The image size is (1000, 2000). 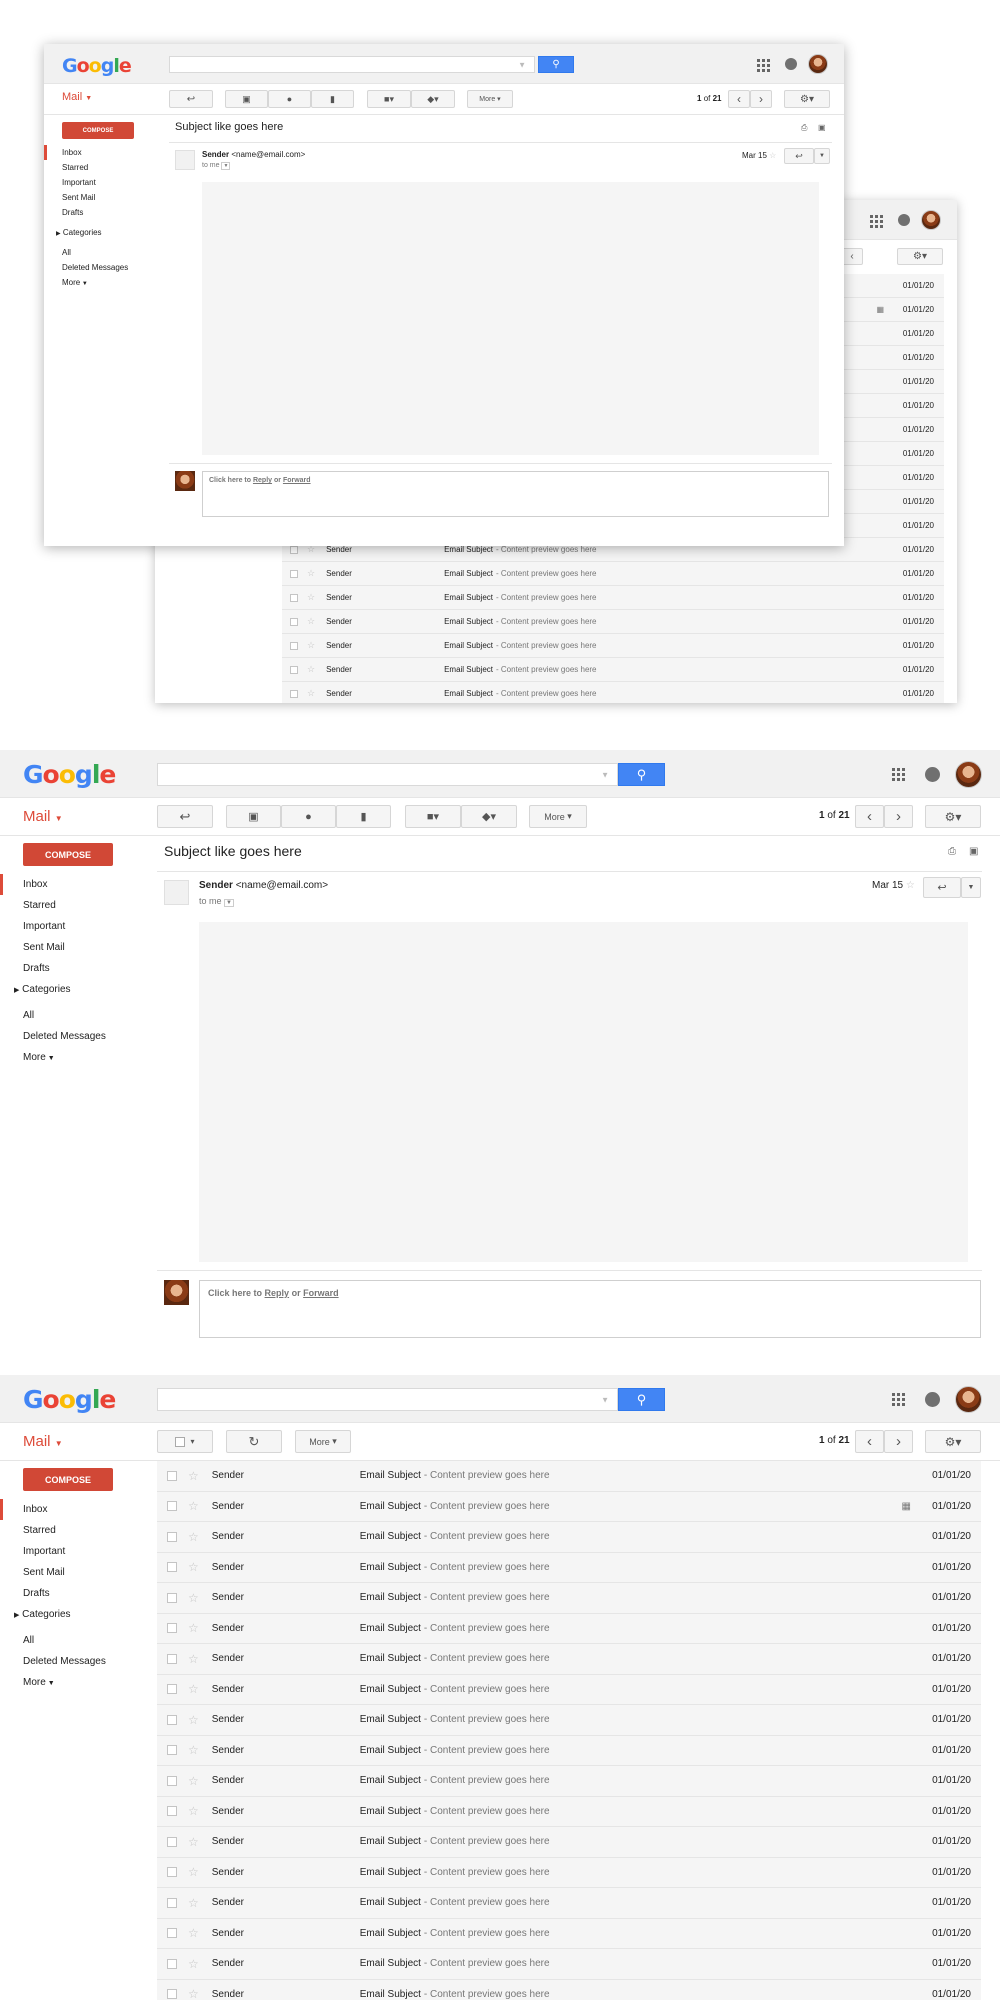 I want to click on print-icon: ⎙, so click(x=952, y=851).